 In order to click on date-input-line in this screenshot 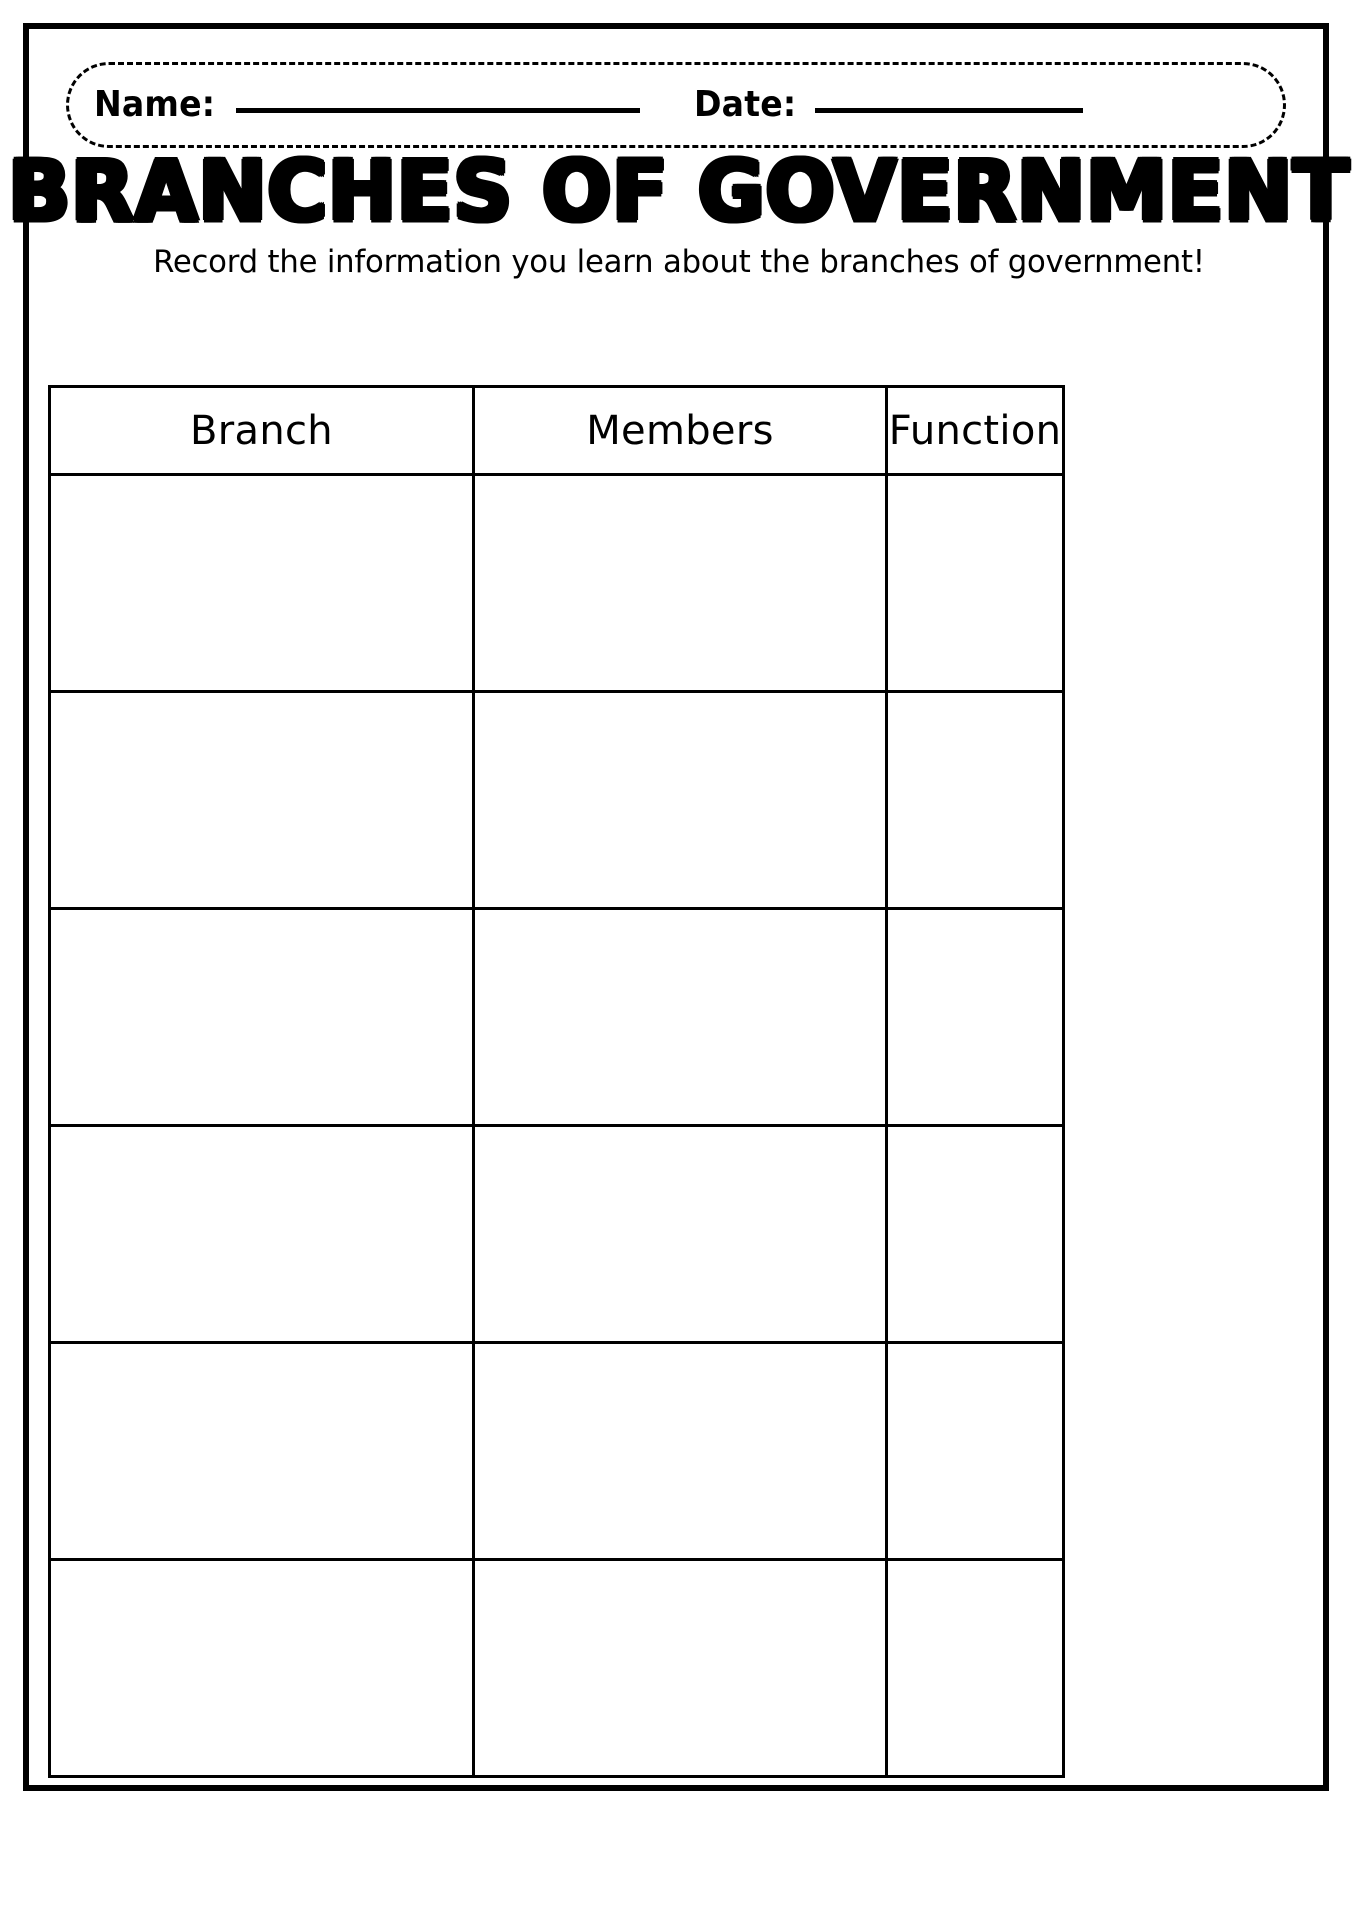, I will do `click(948, 110)`.